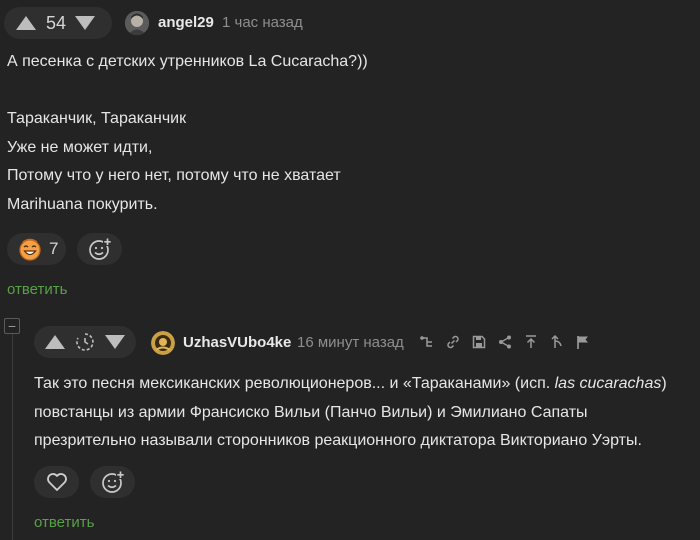  What do you see at coordinates (186, 22) in the screenshot?
I see `username: angel29` at bounding box center [186, 22].